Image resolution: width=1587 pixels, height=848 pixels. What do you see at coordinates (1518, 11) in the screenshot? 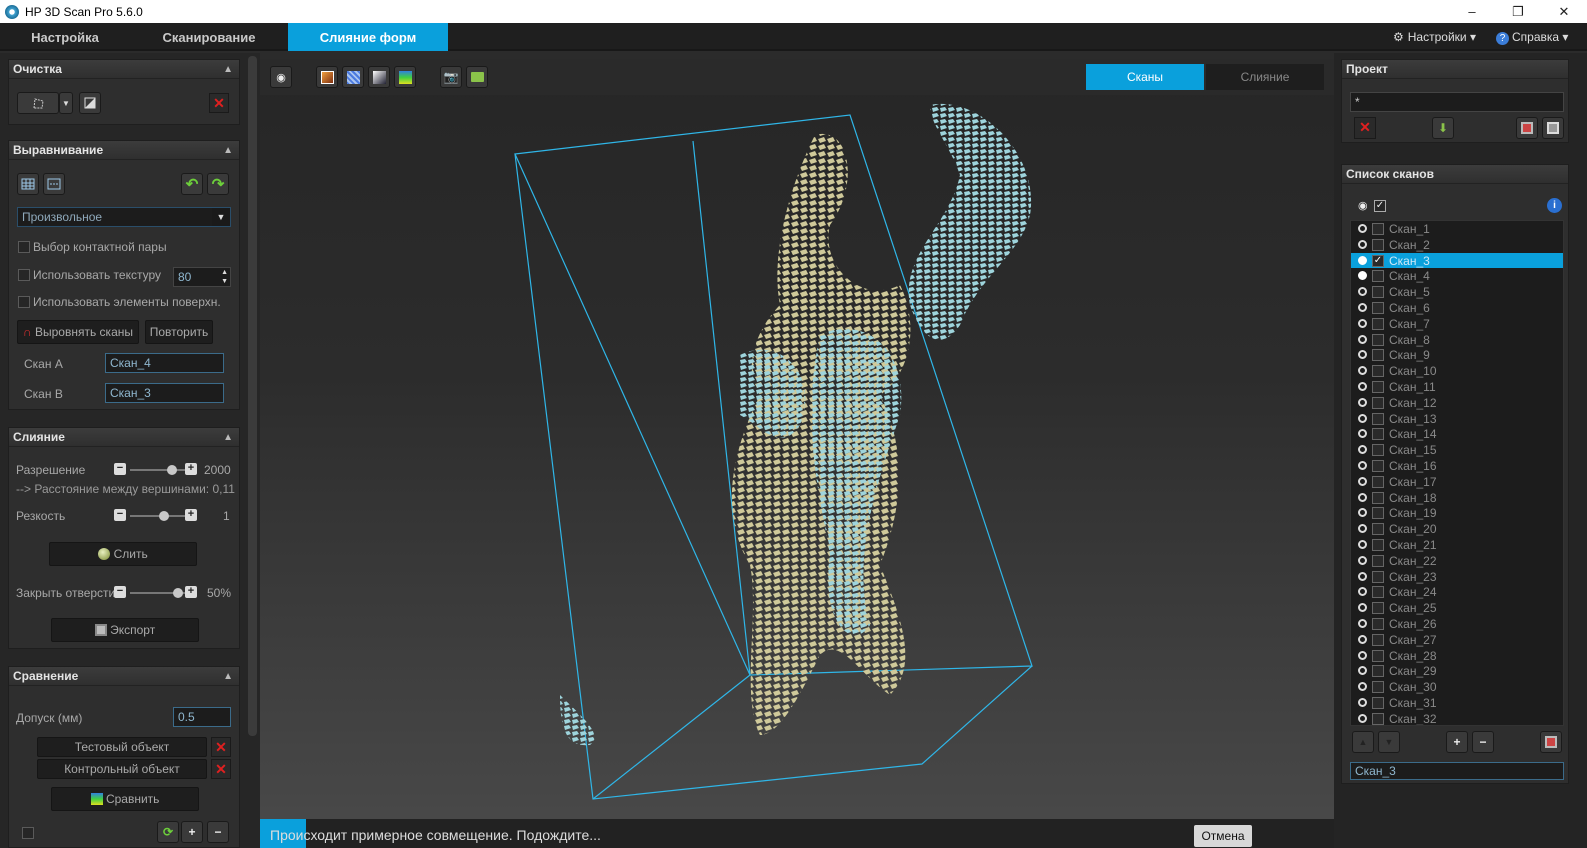
I see `maximize-button: ❐` at bounding box center [1518, 11].